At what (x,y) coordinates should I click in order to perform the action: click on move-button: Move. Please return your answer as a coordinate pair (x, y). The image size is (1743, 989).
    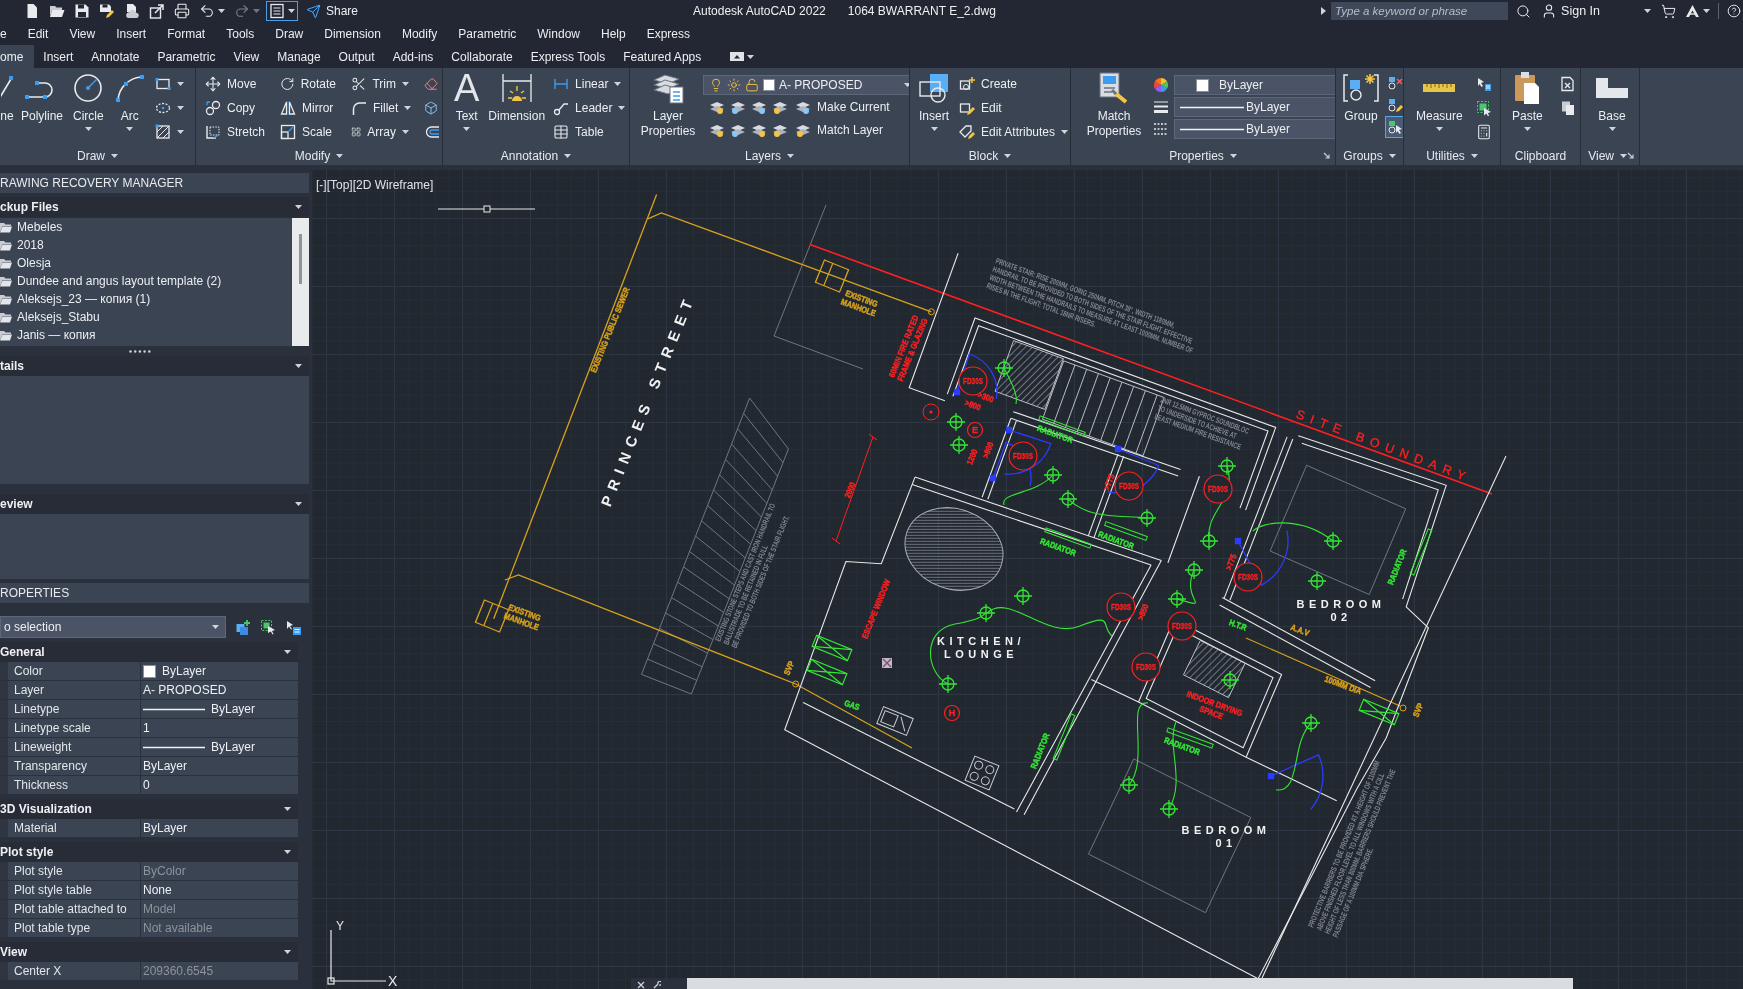
    Looking at the image, I should click on (235, 84).